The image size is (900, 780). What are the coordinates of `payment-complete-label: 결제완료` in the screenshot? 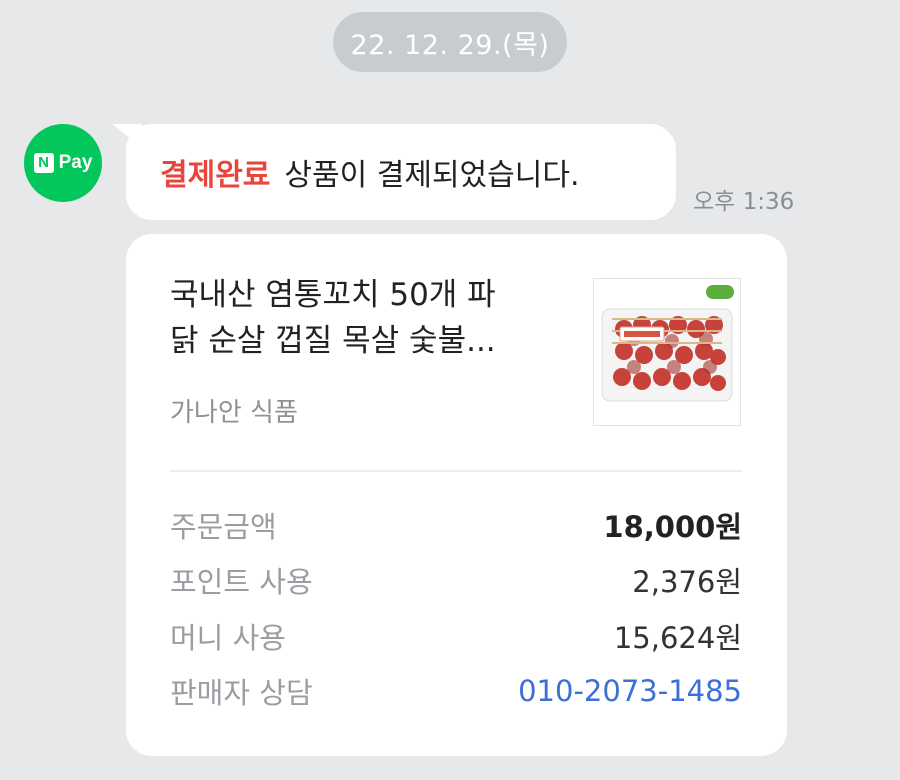 It's located at (215, 175).